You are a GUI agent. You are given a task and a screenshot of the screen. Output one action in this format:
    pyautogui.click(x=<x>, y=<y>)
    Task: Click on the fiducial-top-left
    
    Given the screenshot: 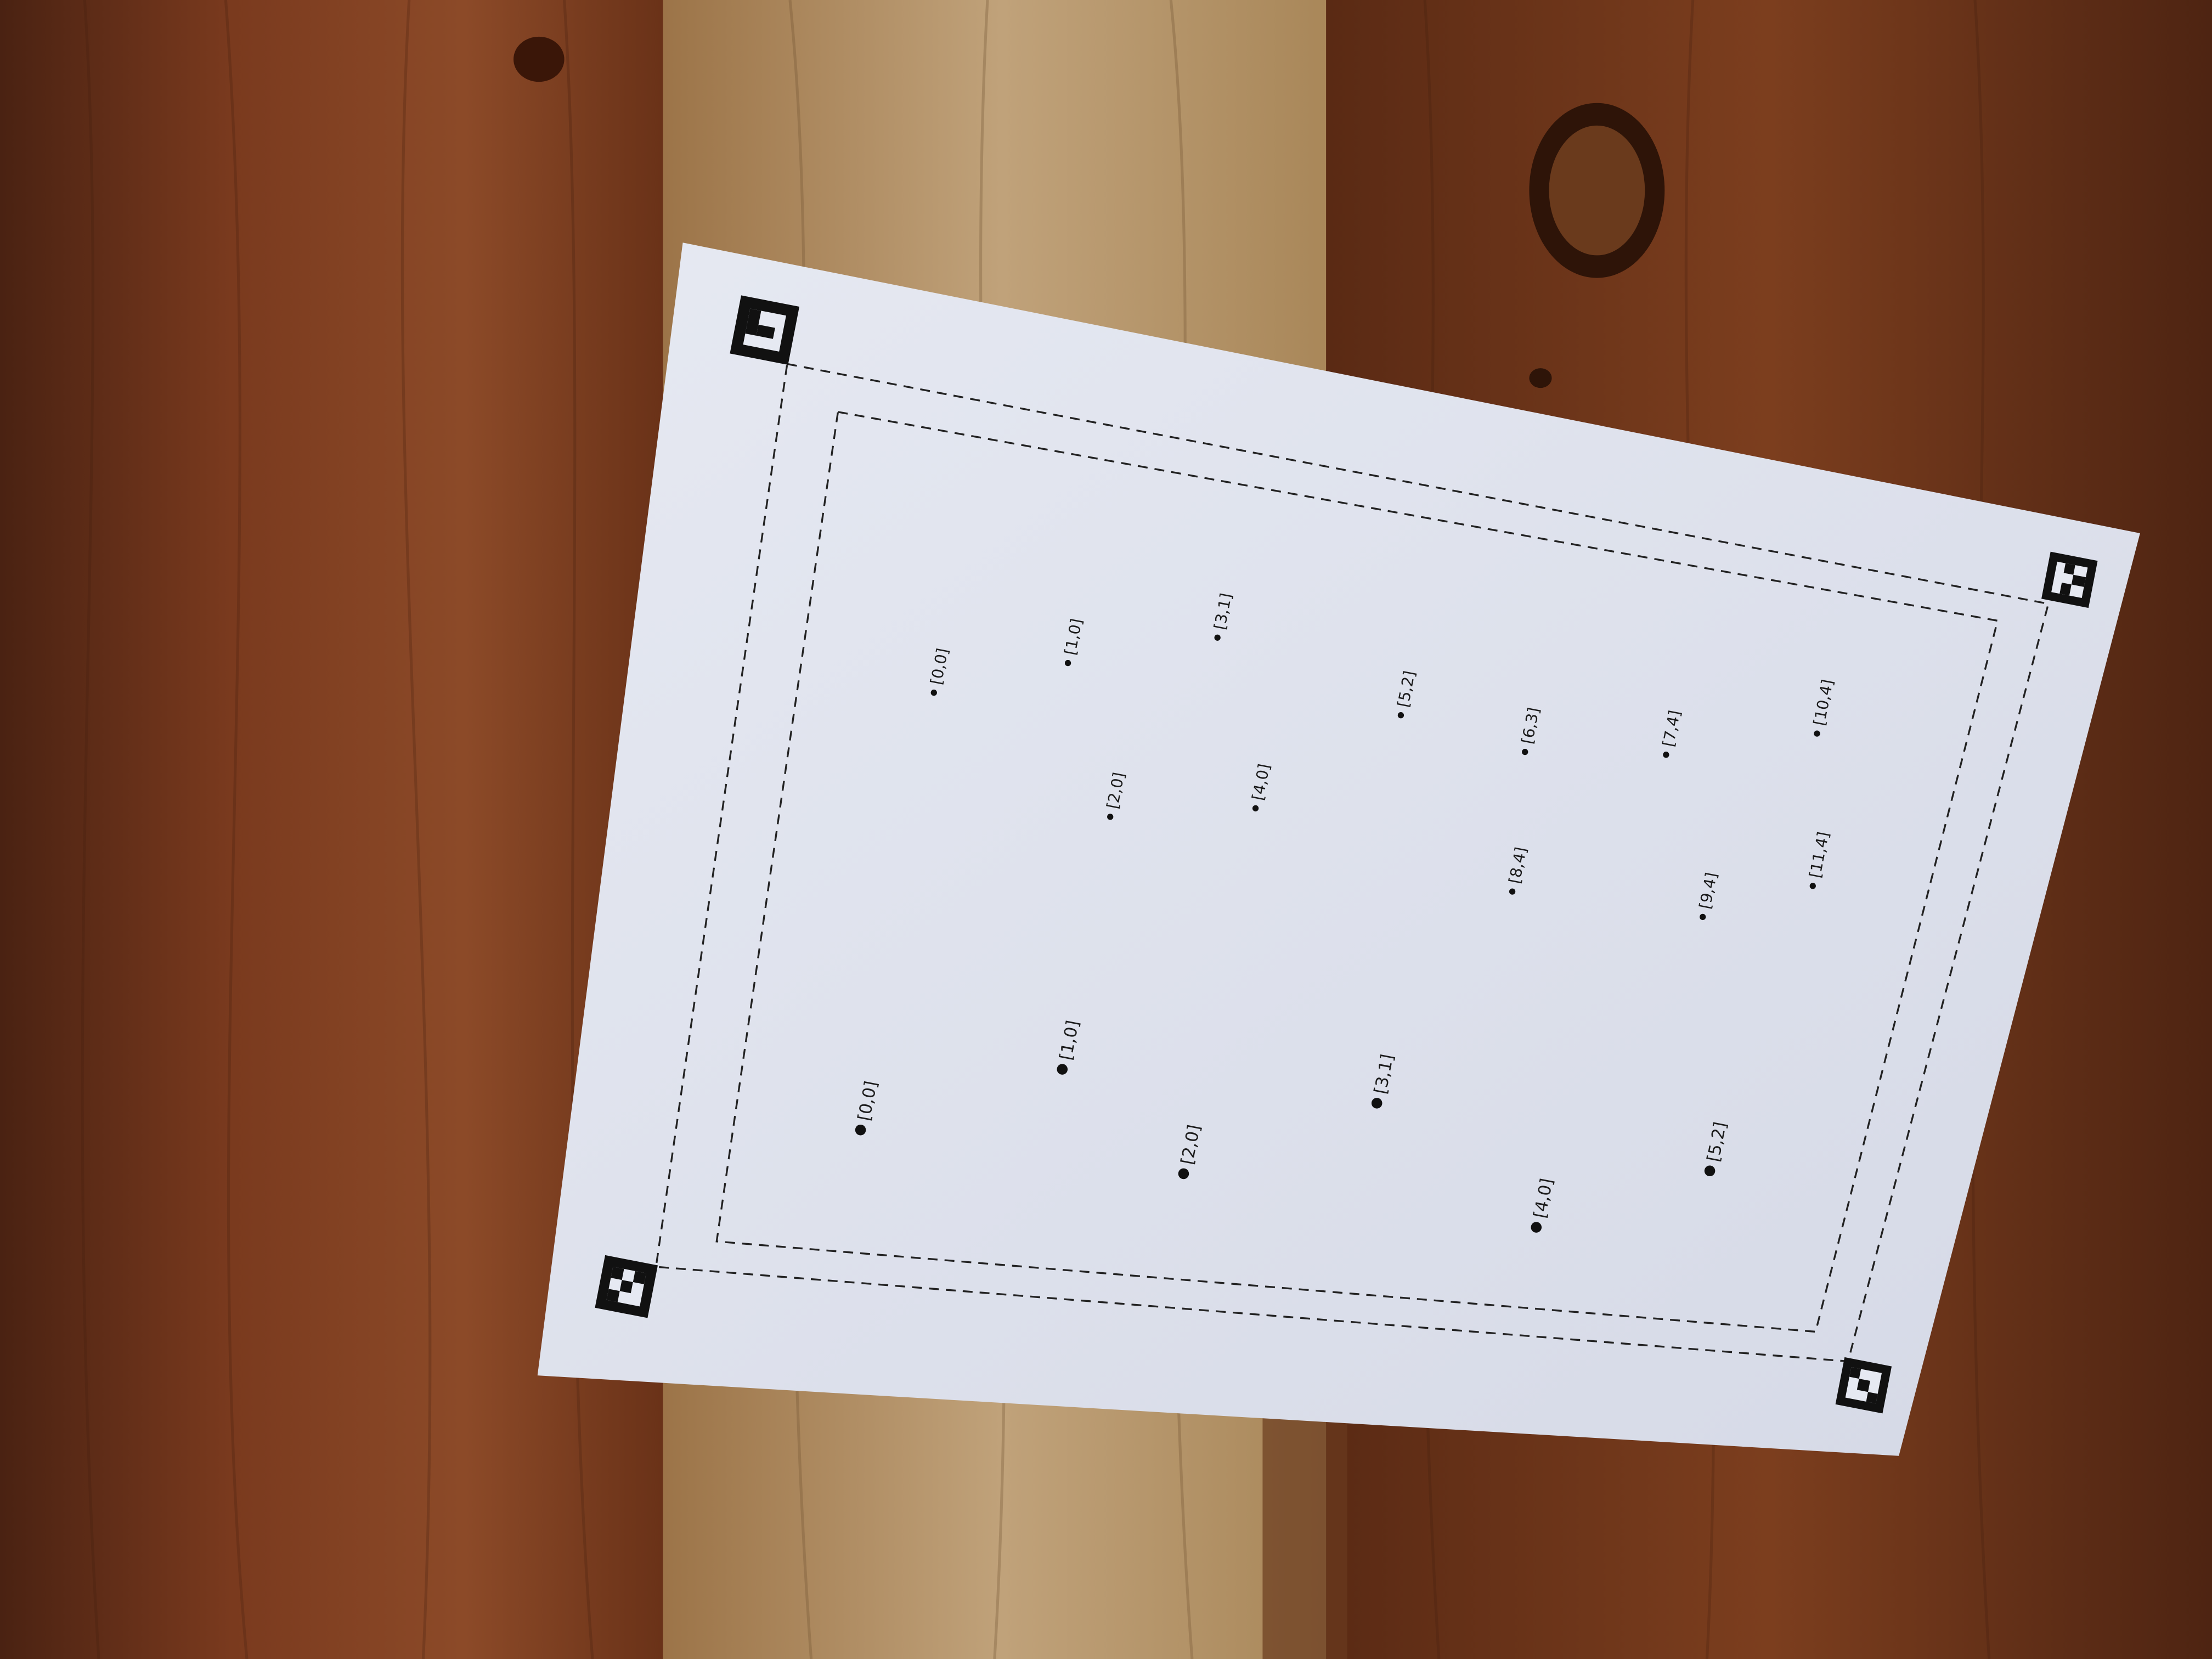 What is the action you would take?
    pyautogui.click(x=765, y=330)
    